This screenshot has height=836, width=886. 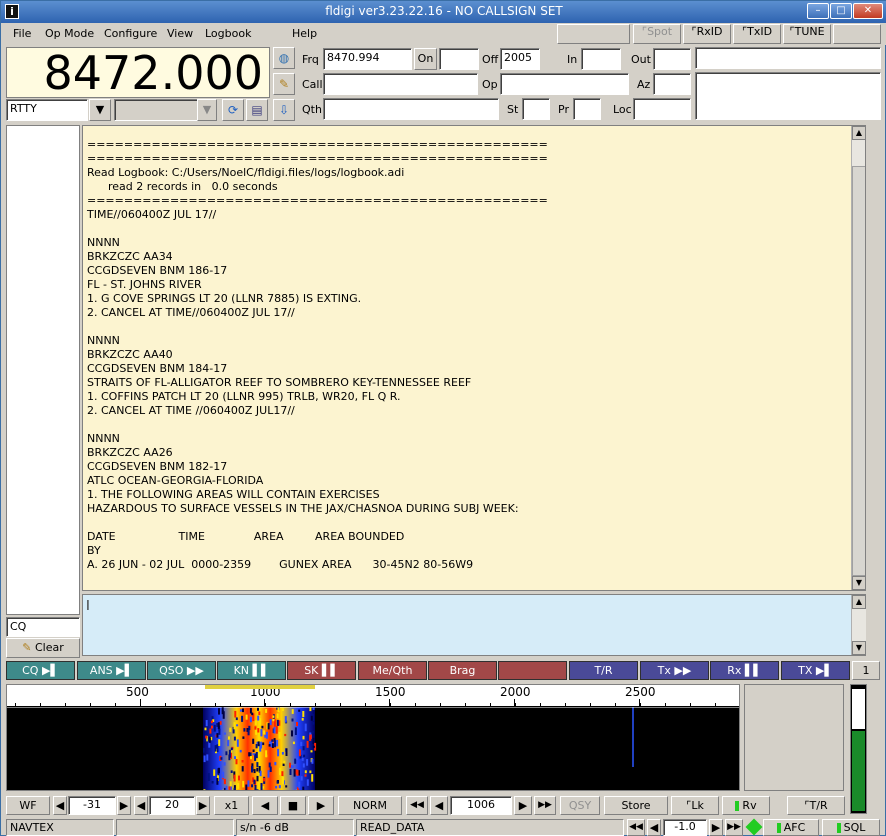 What do you see at coordinates (851, 827) in the screenshot?
I see `sql-button: SQL` at bounding box center [851, 827].